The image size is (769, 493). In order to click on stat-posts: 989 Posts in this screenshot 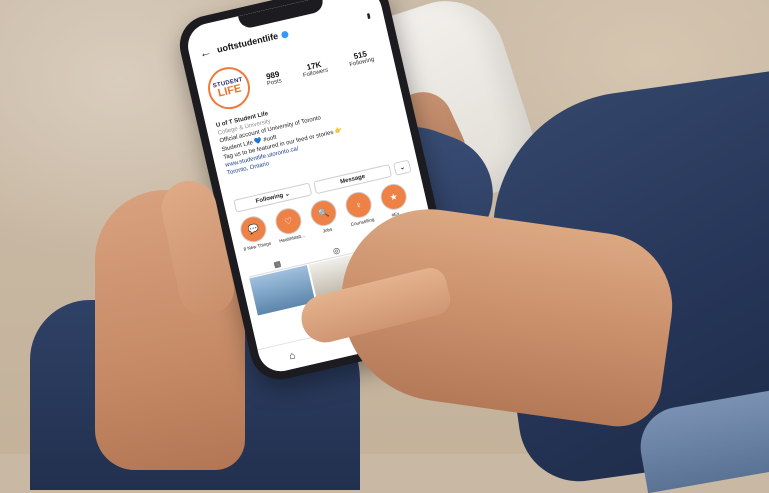, I will do `click(273, 78)`.